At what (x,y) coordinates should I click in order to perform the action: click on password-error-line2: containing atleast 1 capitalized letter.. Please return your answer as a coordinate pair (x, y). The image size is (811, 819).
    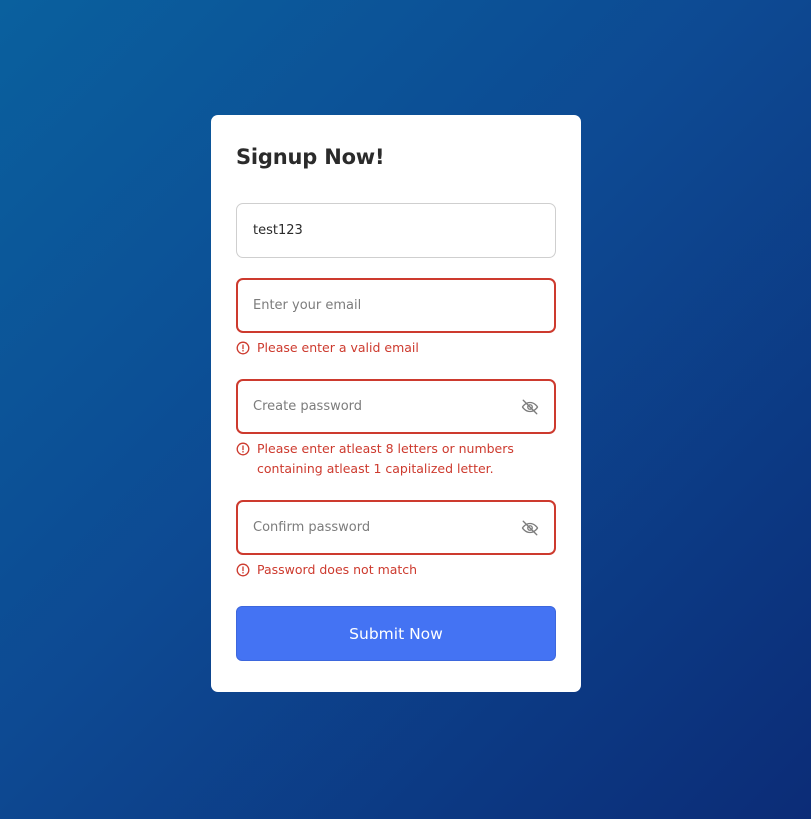
    Looking at the image, I should click on (375, 468).